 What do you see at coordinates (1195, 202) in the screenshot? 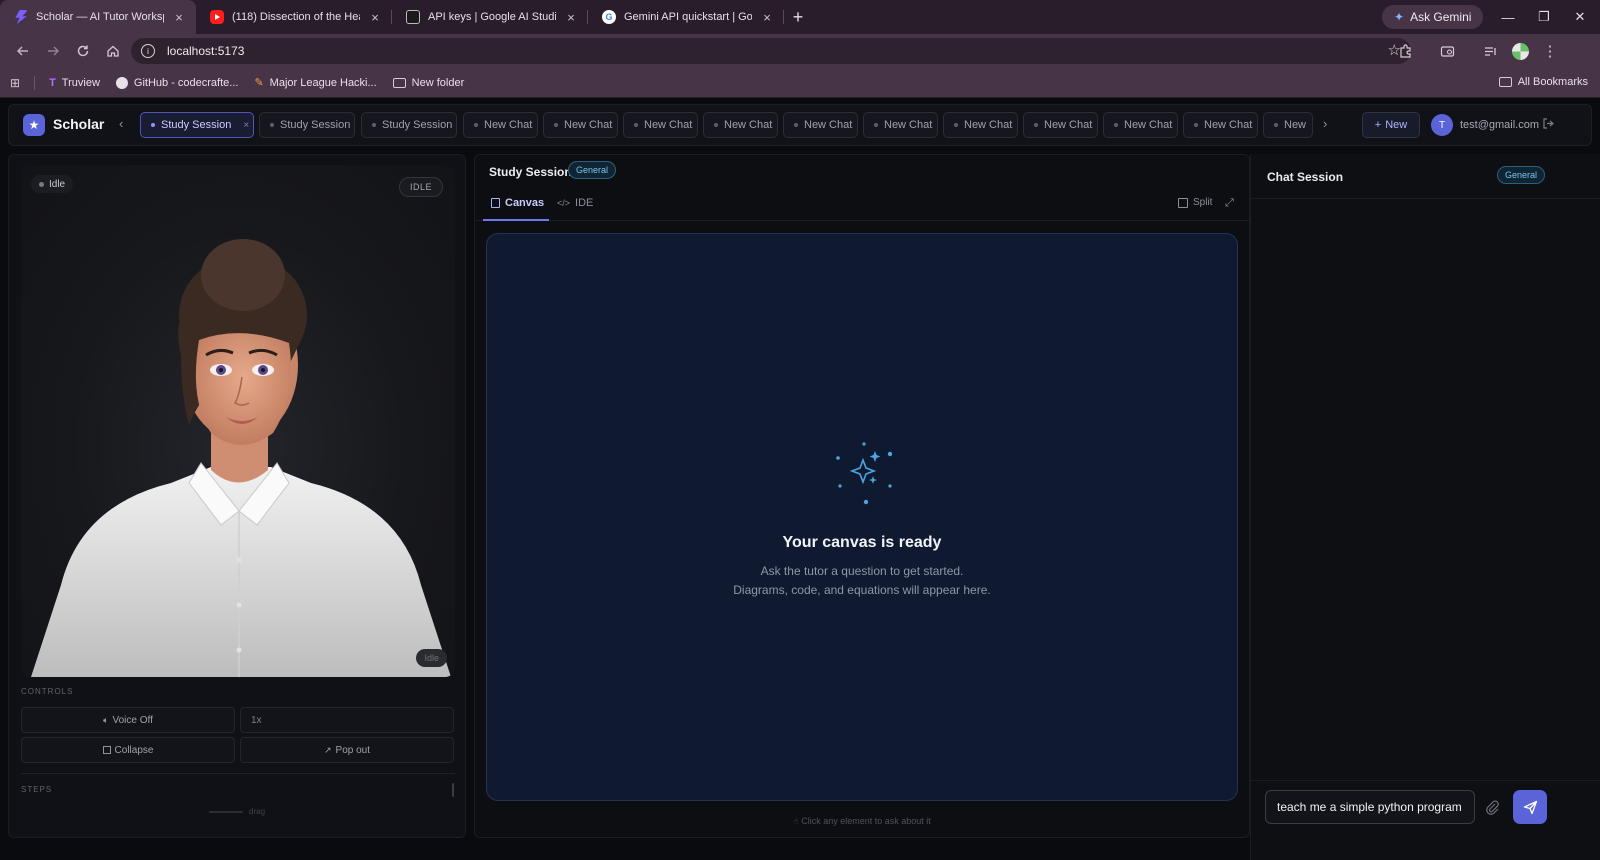
I see `split-view-button: Split` at bounding box center [1195, 202].